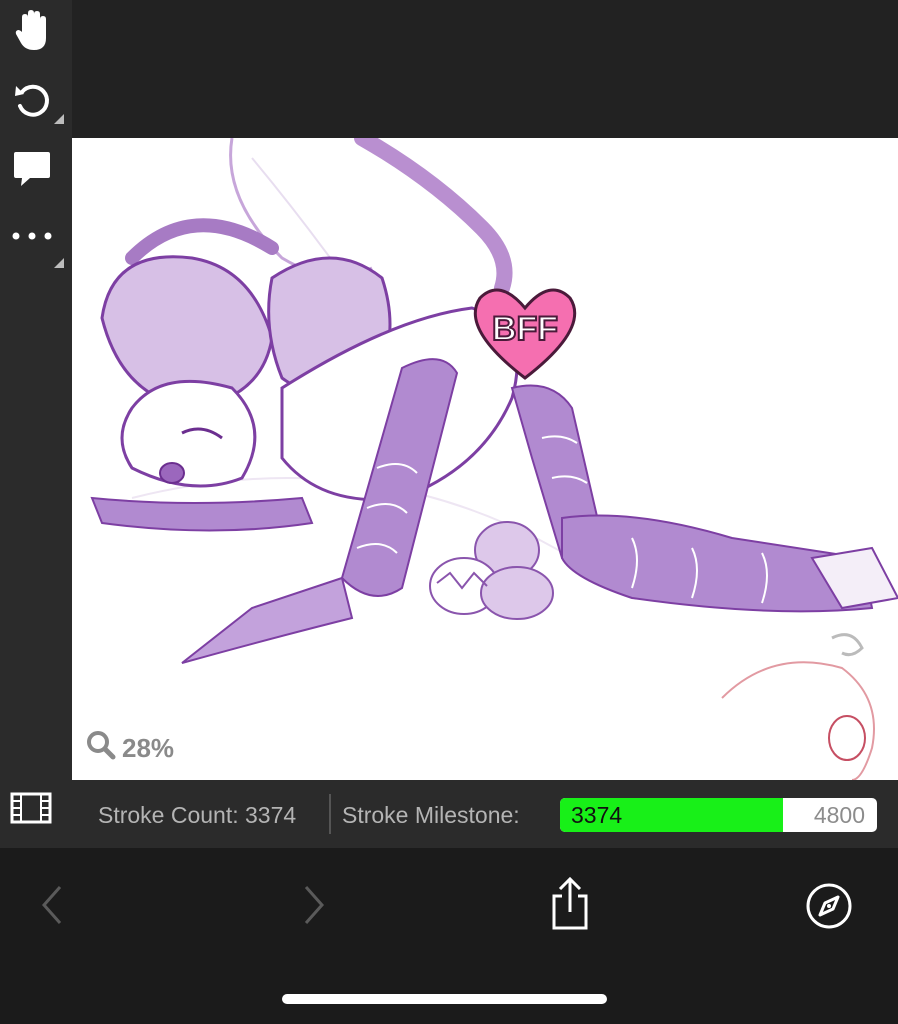 Image resolution: width=898 pixels, height=1024 pixels. I want to click on top-bar, so click(449, 69).